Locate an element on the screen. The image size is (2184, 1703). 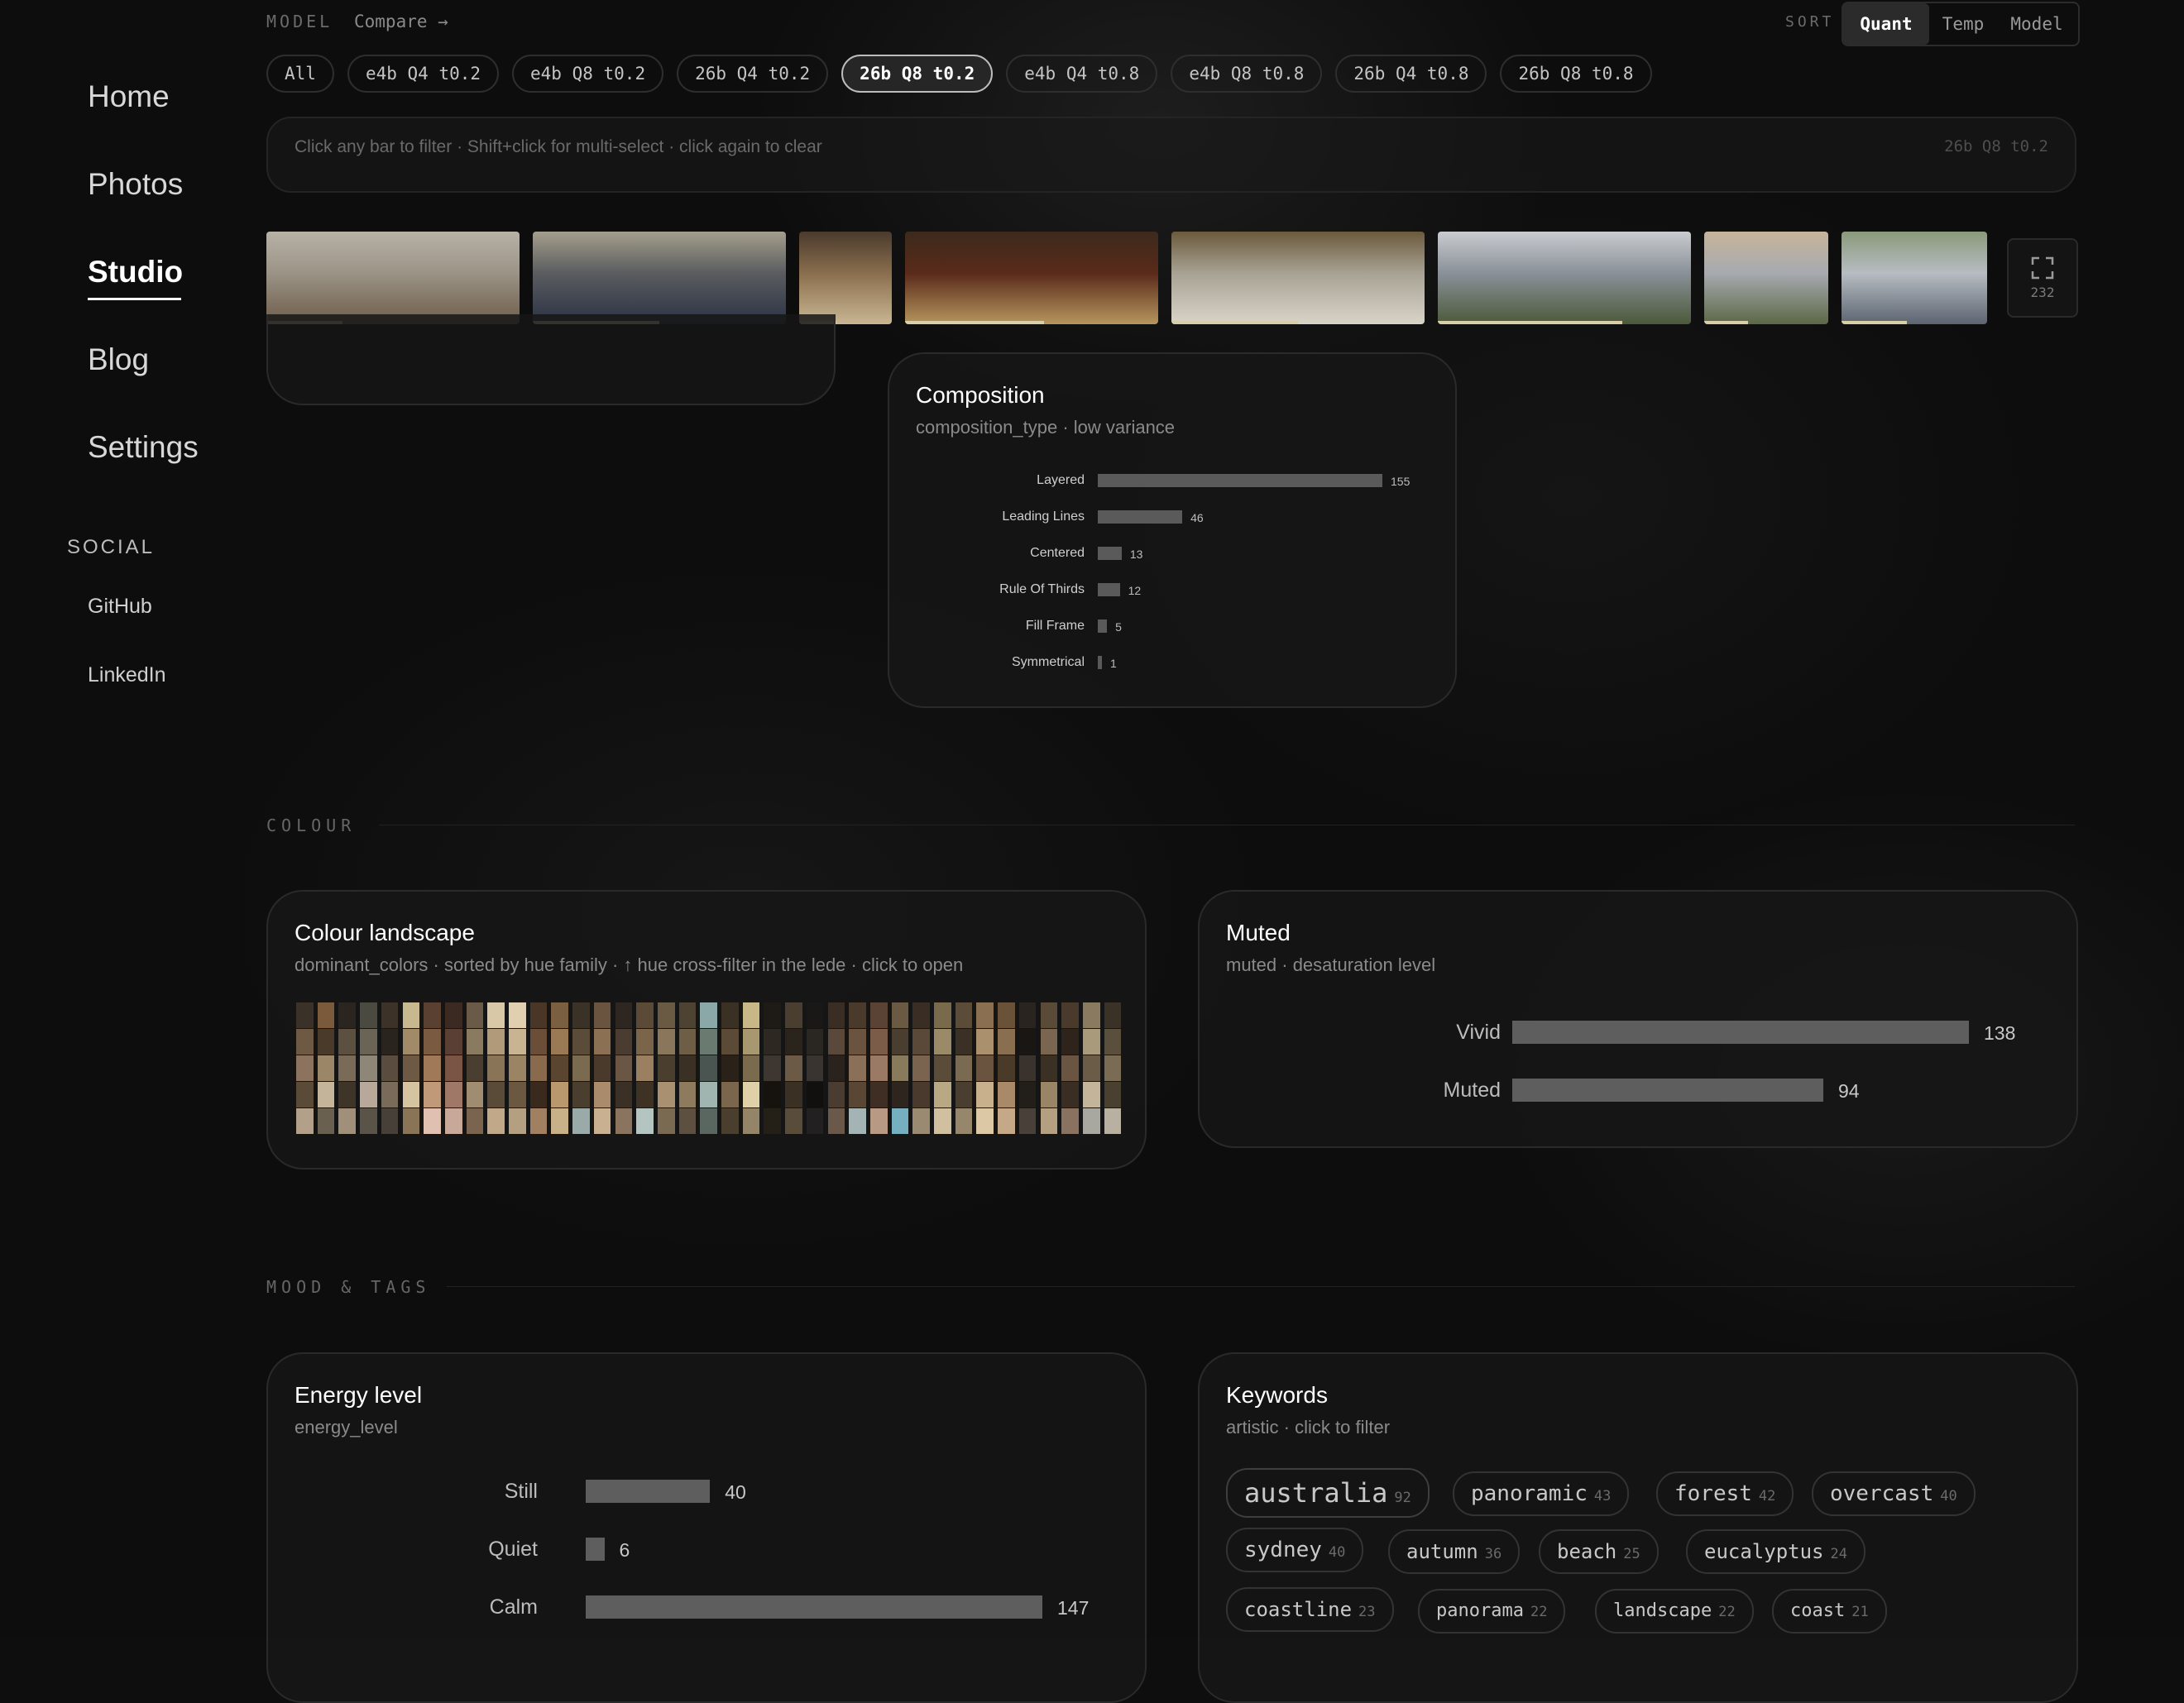
chip-e4b-q8-t08: e4b Q8 t0.8 is located at coordinates (1247, 74).